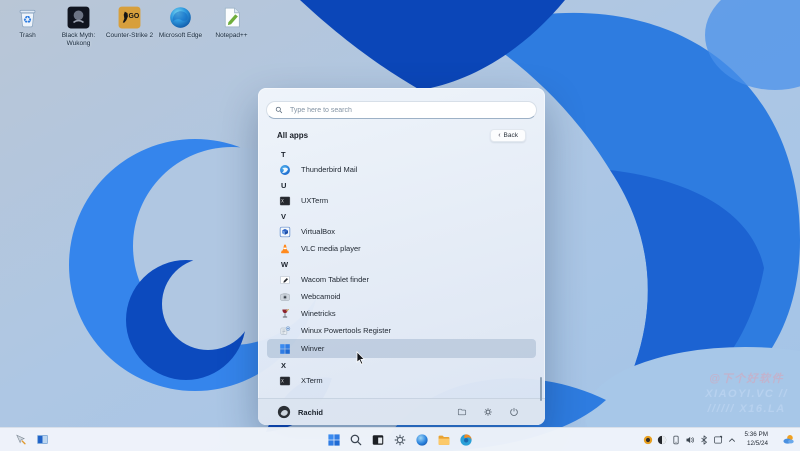 This screenshot has height=451, width=800. I want to click on settings-gear-button, so click(488, 412).